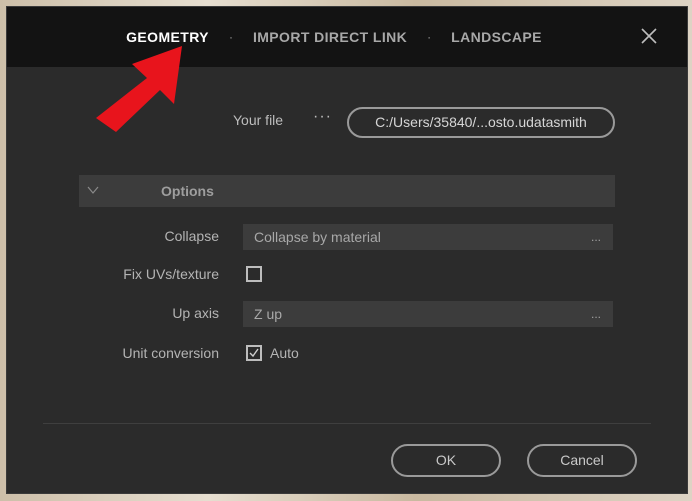 The image size is (692, 501). Describe the element at coordinates (284, 353) in the screenshot. I see `unit-conversion-auto-label: Auto` at that location.